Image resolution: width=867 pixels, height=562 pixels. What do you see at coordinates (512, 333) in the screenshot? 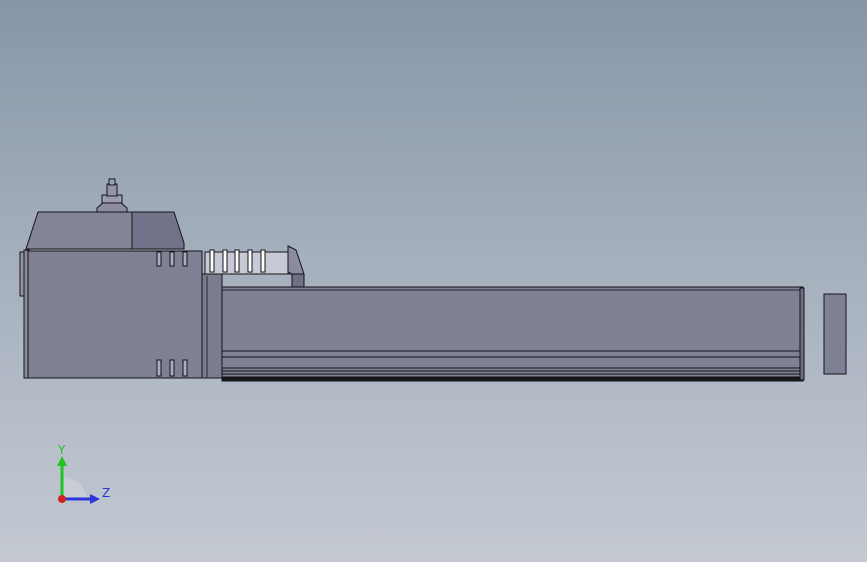
I see `linear-rail-body` at bounding box center [512, 333].